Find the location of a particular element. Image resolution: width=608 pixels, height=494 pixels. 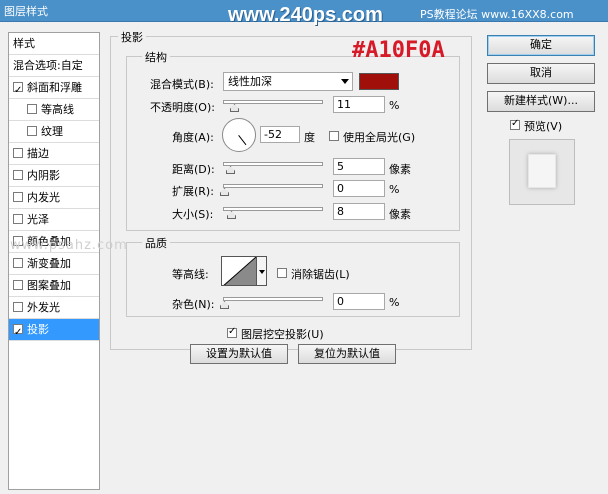

reset-default-button: 复位为默认值 is located at coordinates (347, 354).